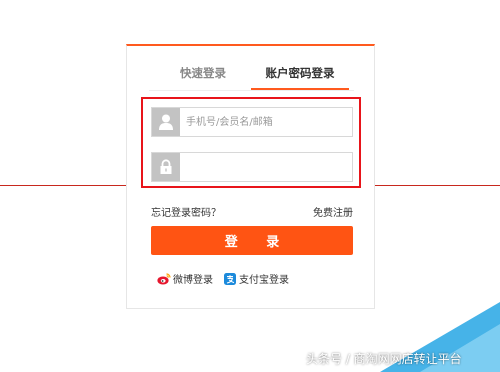  I want to click on highlight-box, so click(251, 142).